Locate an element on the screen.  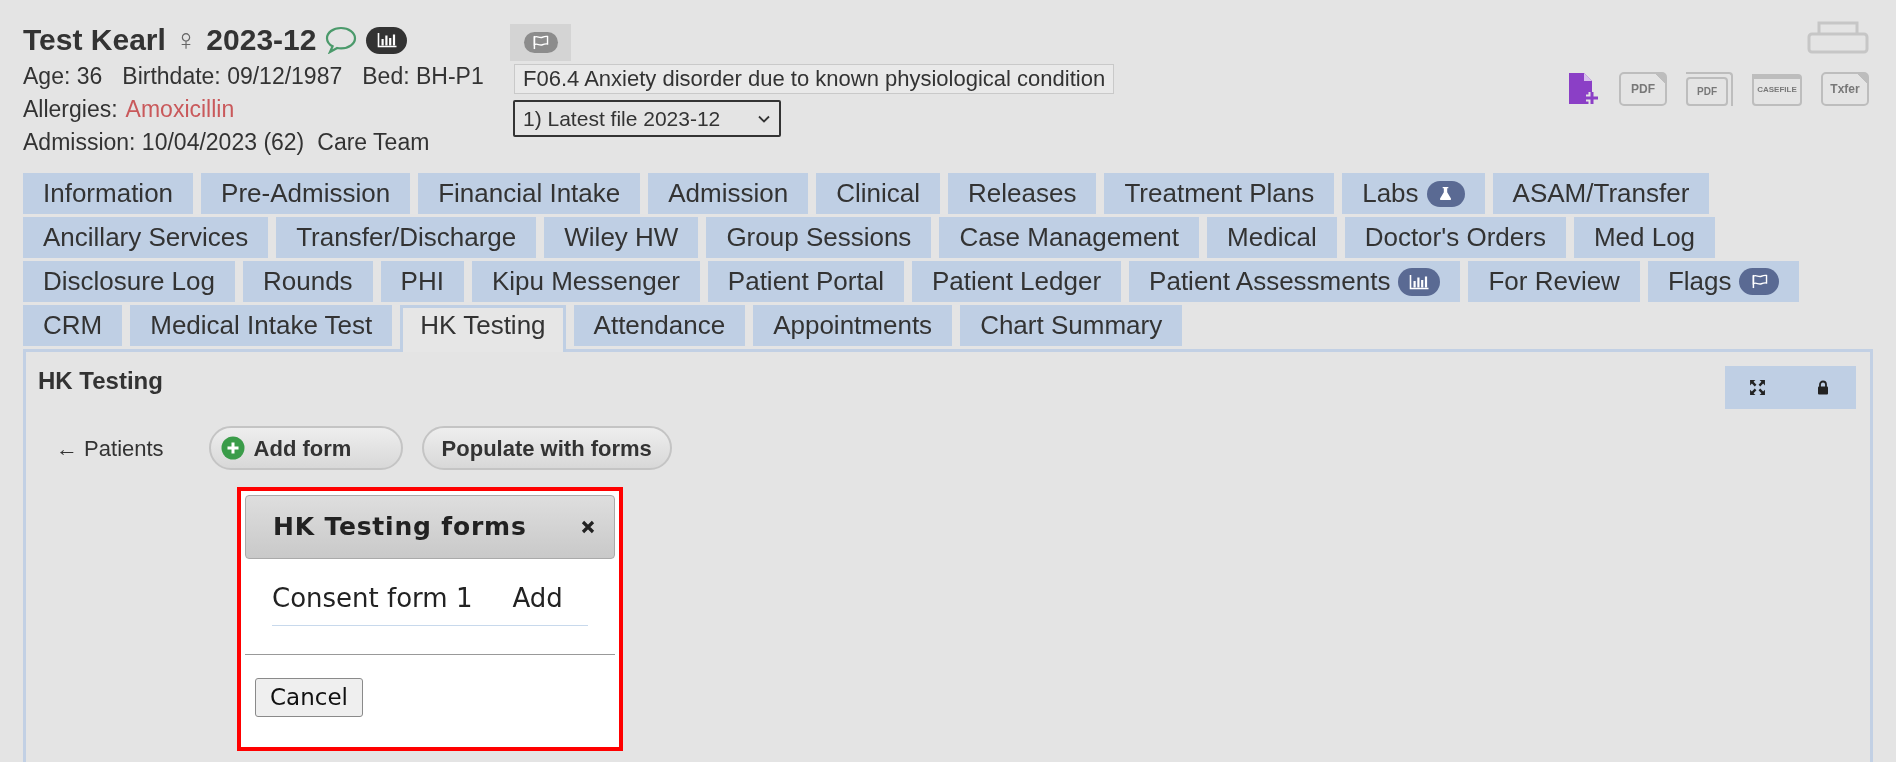
flag-button is located at coordinates (540, 42).